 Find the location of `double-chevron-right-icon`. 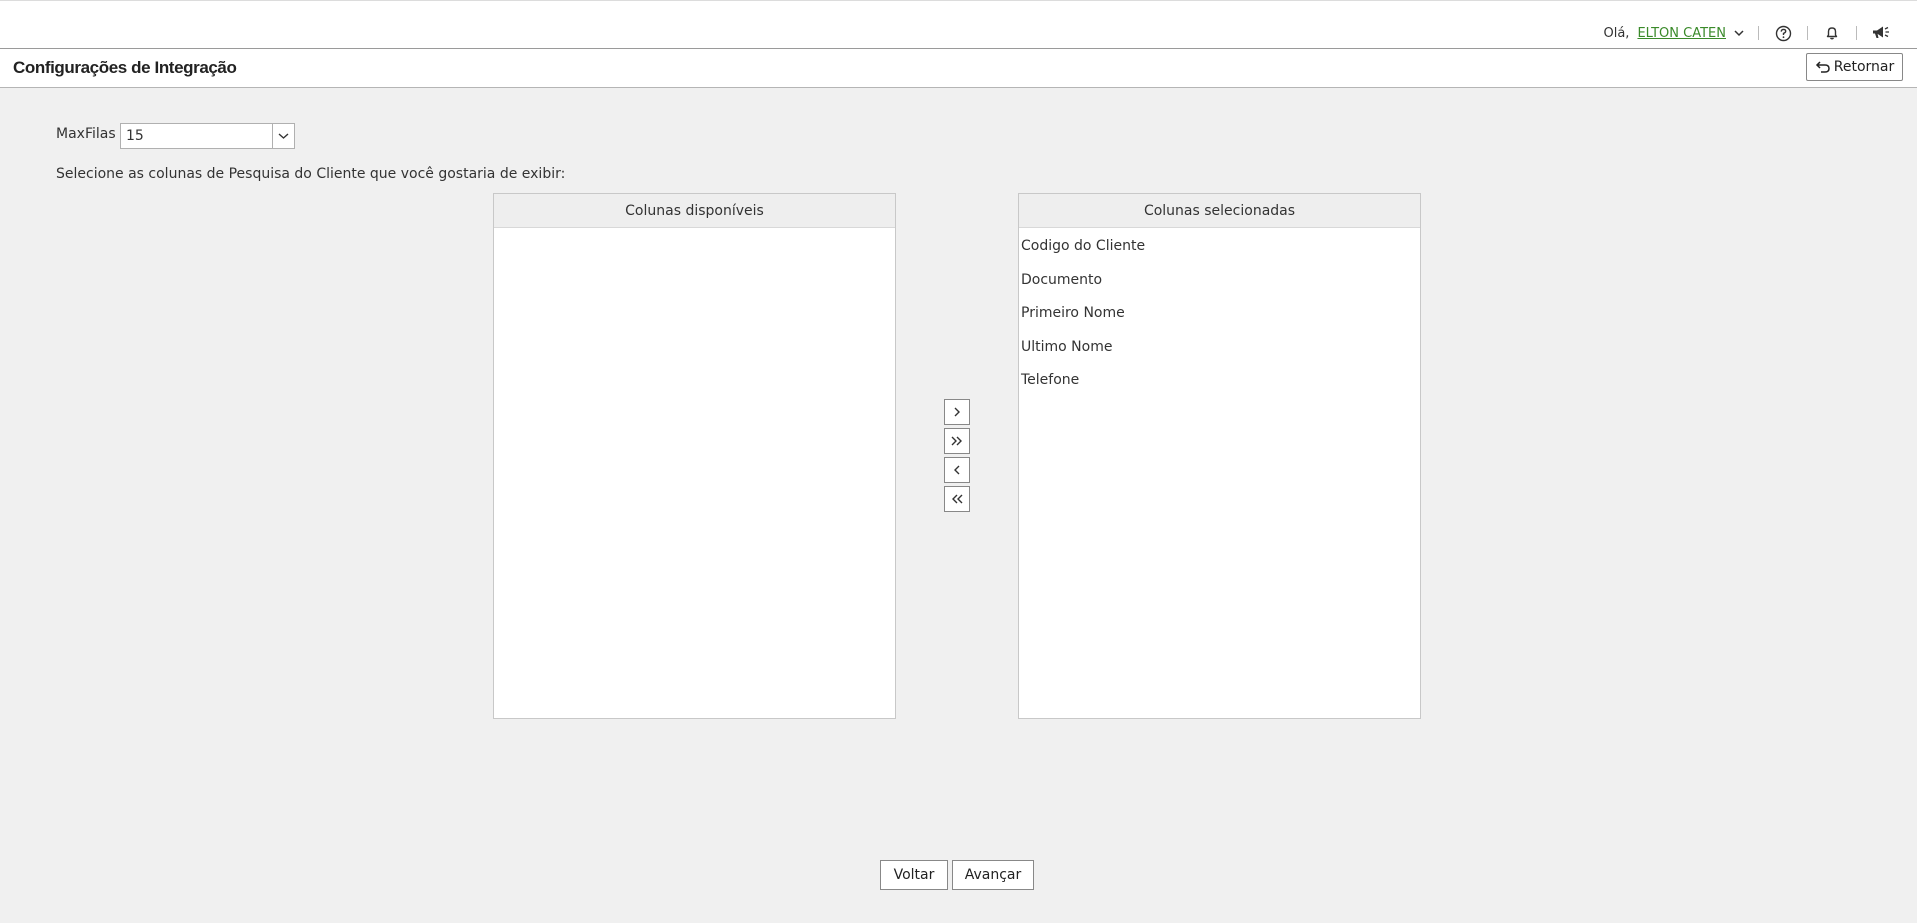

double-chevron-right-icon is located at coordinates (956, 441).